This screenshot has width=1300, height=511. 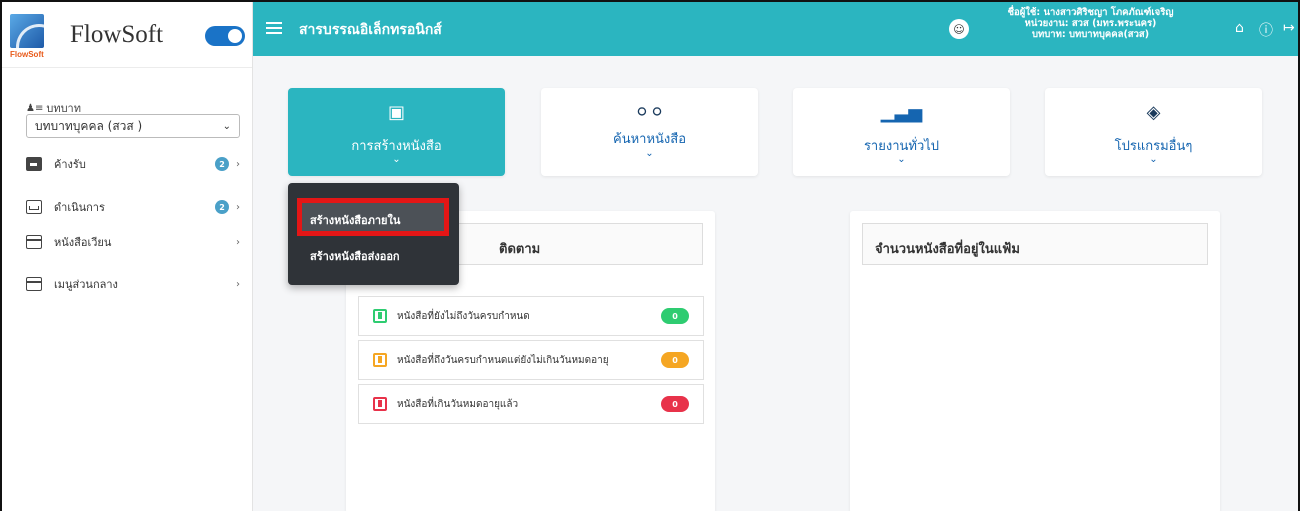 I want to click on card-other-programs: ◈ โปรแกรมอื่นๆ ⌄, so click(x=1153, y=132).